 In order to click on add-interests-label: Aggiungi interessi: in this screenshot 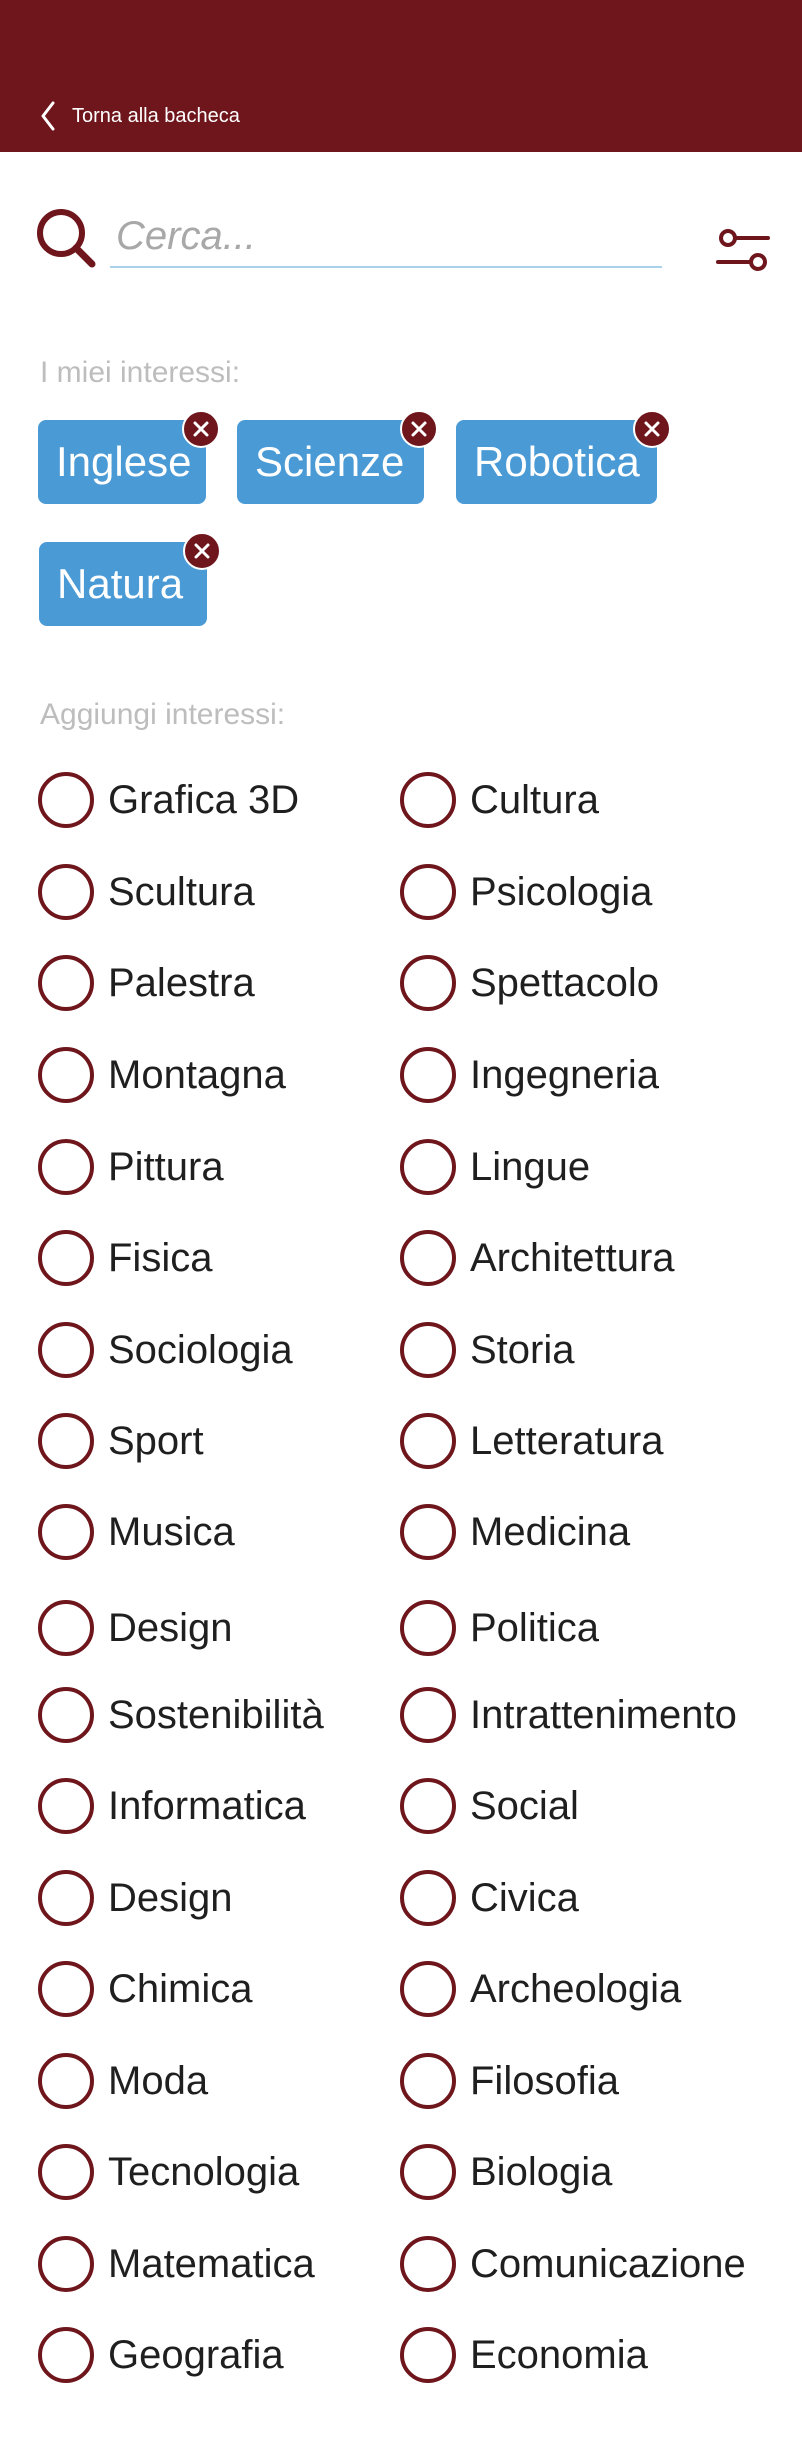, I will do `click(163, 714)`.